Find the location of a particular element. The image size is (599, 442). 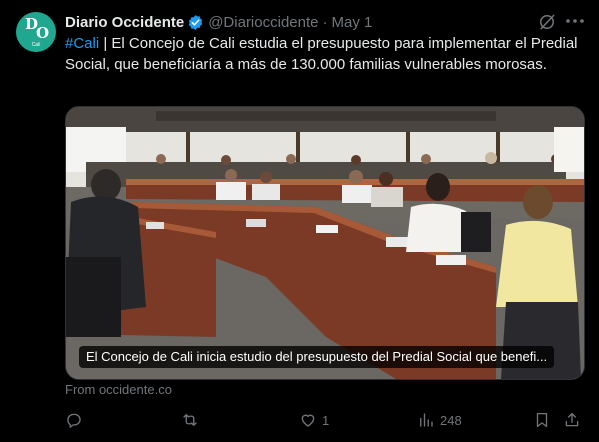

verified-badge-icon is located at coordinates (195, 22).